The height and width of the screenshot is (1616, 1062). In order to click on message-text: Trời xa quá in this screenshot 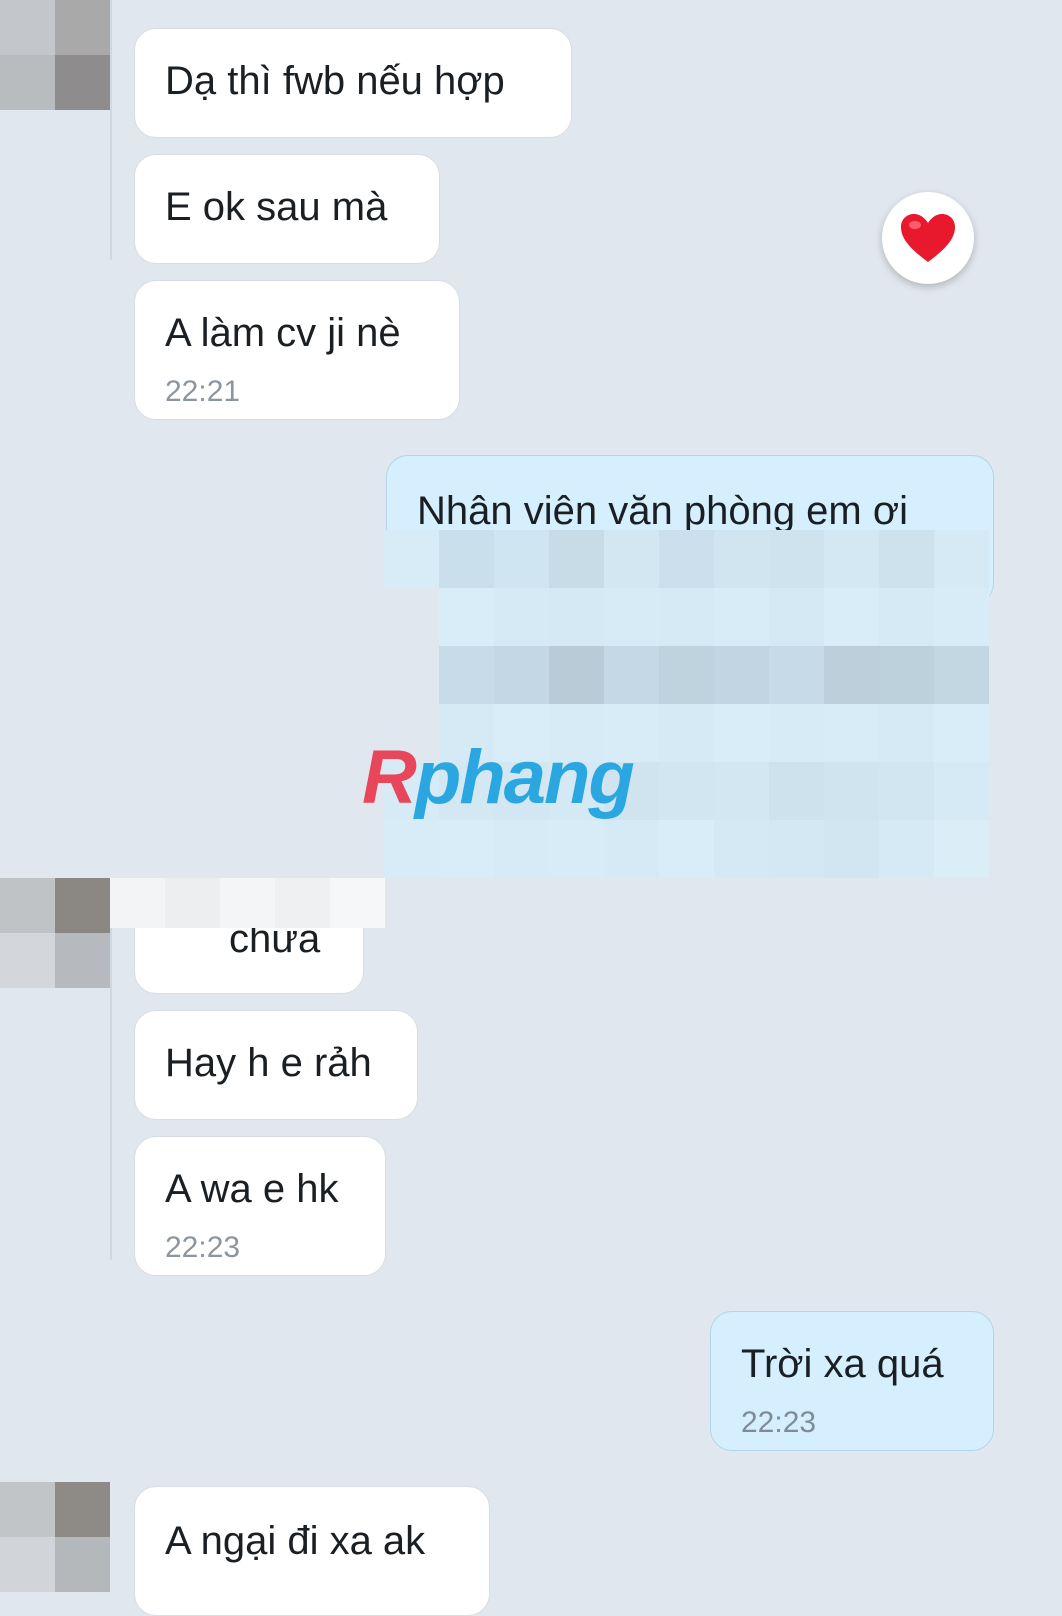, I will do `click(842, 1364)`.